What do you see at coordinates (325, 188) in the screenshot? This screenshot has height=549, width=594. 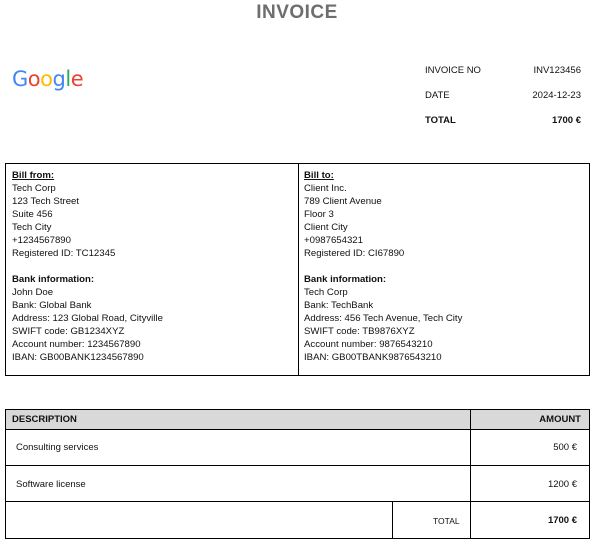 I see `bill-to-line: Client Inc.` at bounding box center [325, 188].